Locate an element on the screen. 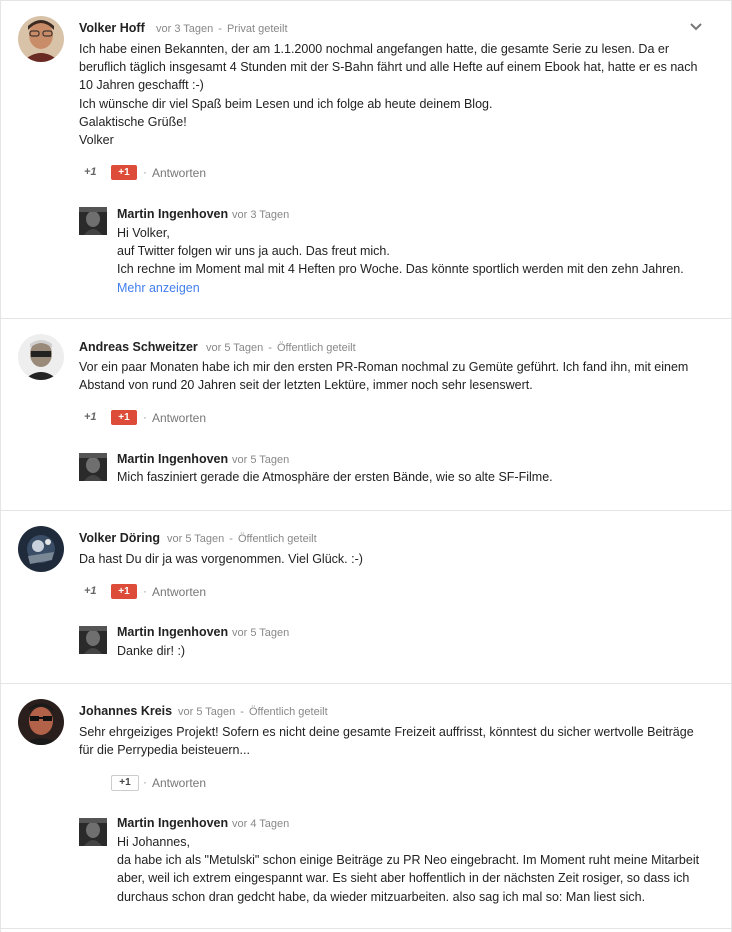  comment-author: Andreas Schweitzer is located at coordinates (138, 347).